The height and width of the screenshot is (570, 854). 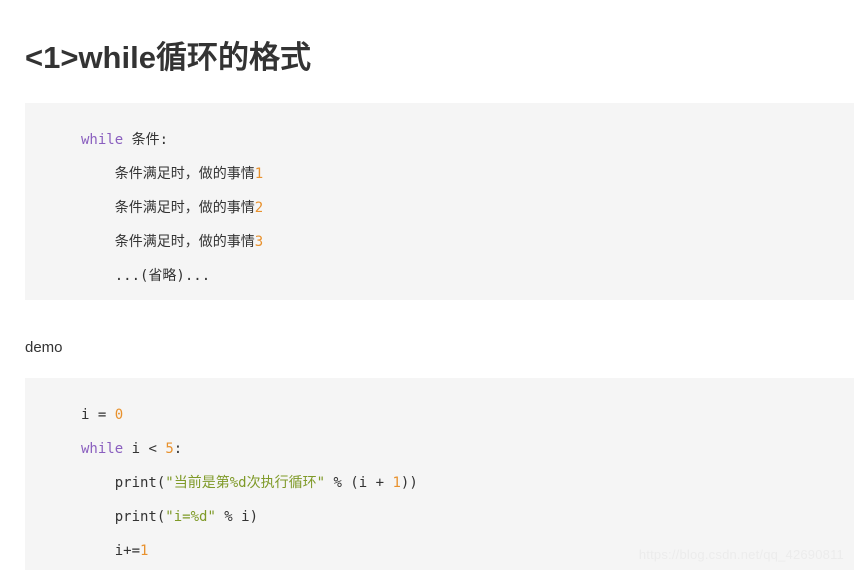 I want to click on code-token-plain: 条件:, so click(x=146, y=140).